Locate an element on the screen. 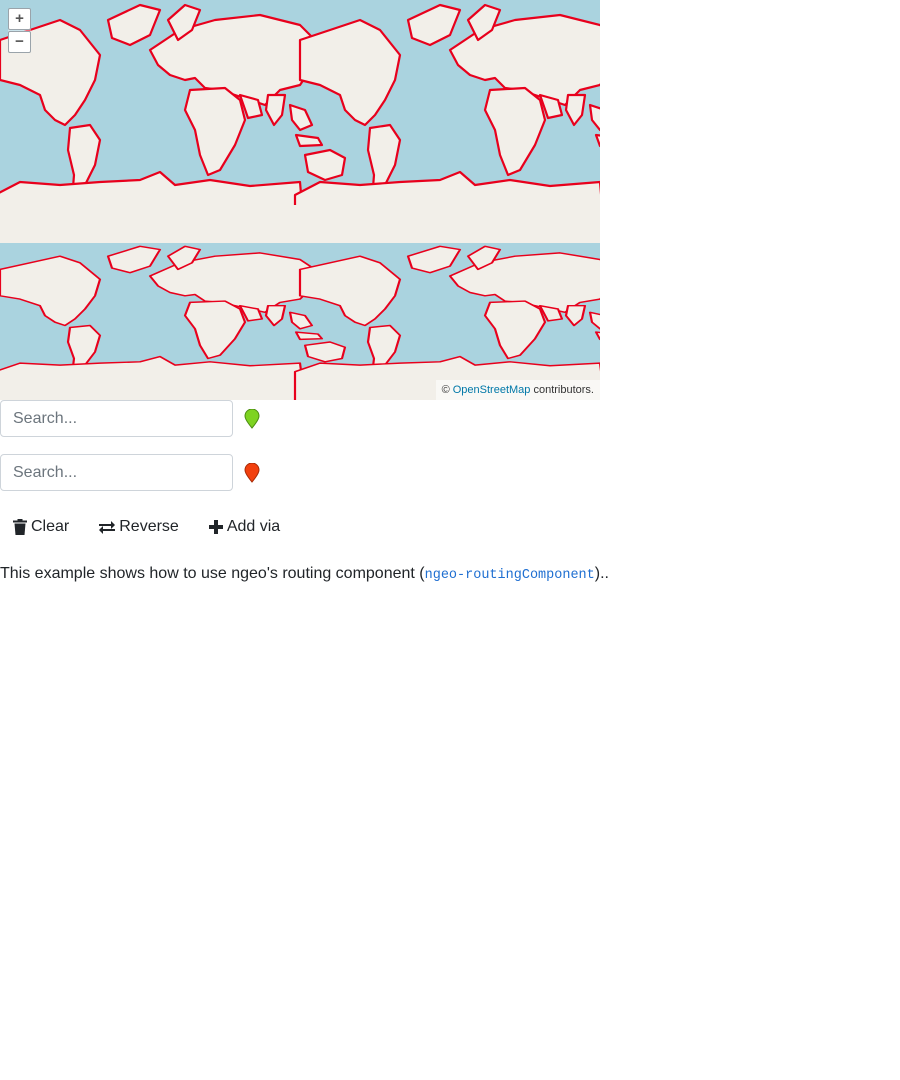 The width and height of the screenshot is (900, 1080). zoom-control: + − is located at coordinates (19, 30).